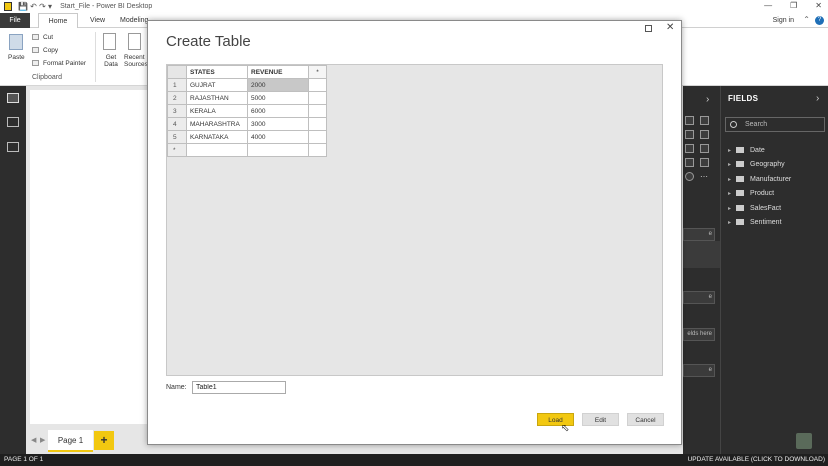 This screenshot has width=828, height=466. I want to click on minimize-icon: —, so click(768, 5).